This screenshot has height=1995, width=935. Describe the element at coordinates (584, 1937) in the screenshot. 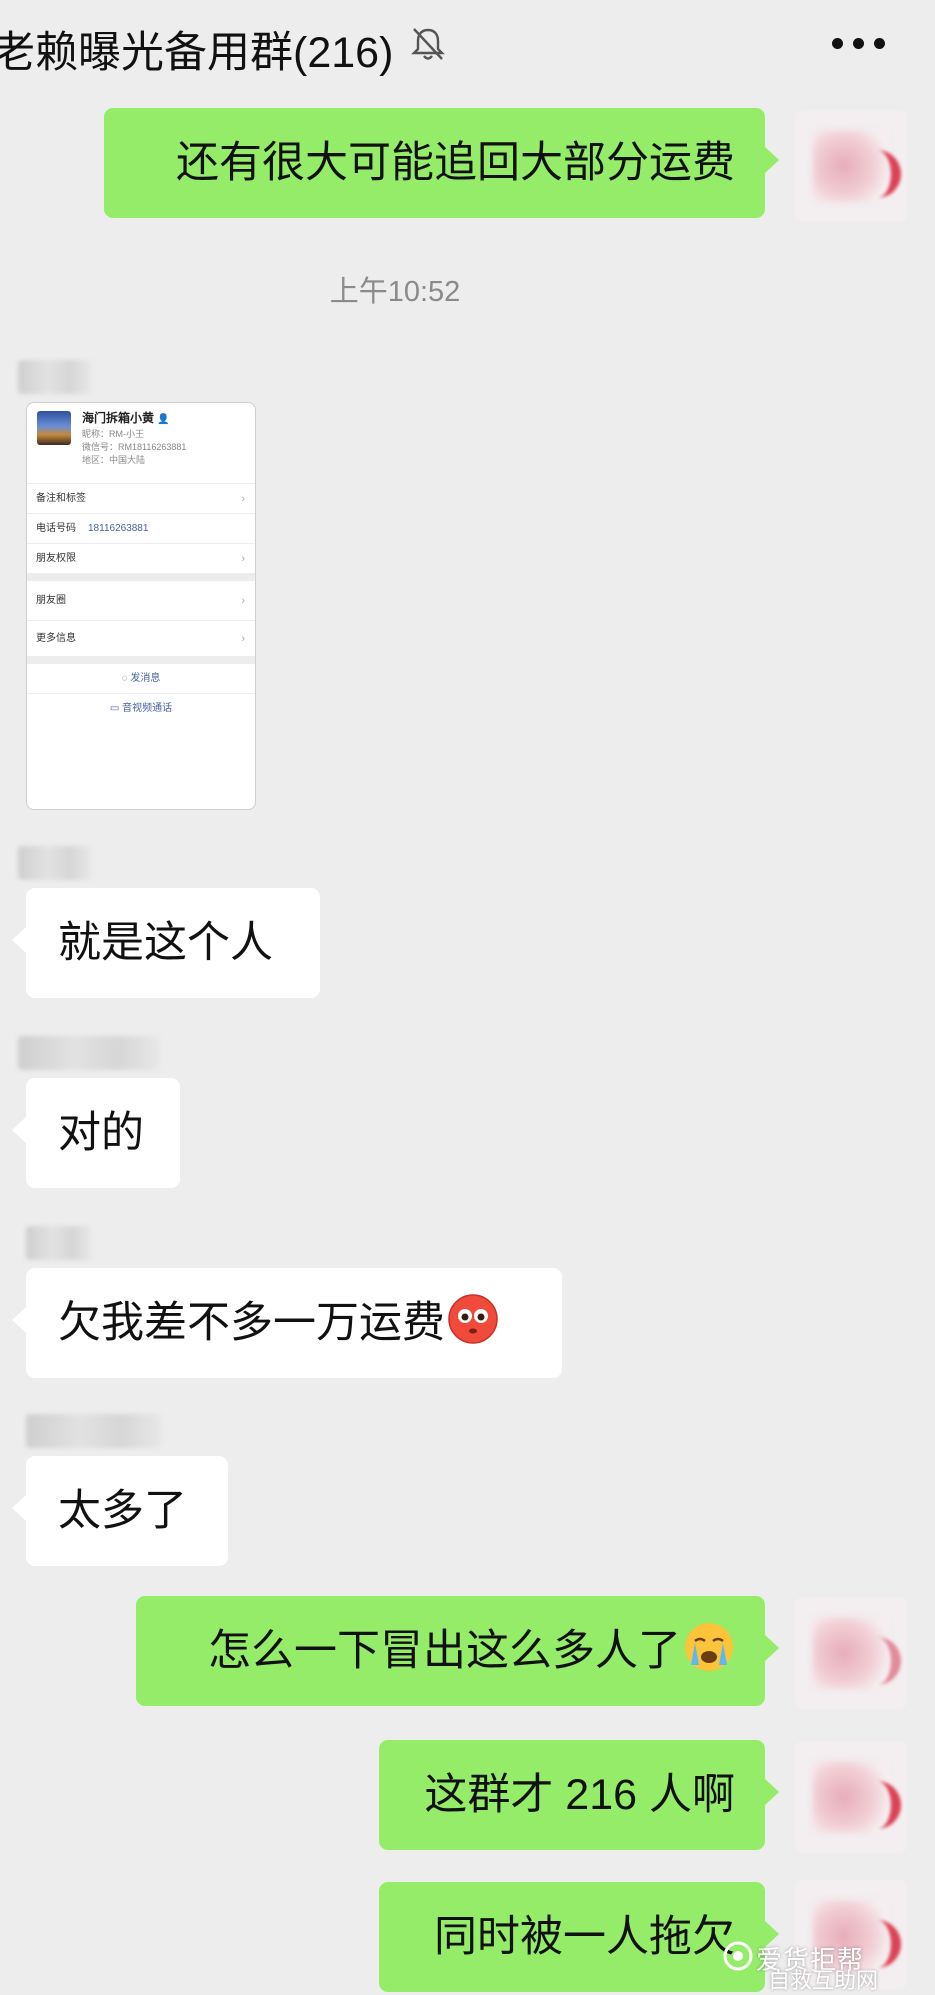

I see `message-text: 同时被一人拖欠` at that location.